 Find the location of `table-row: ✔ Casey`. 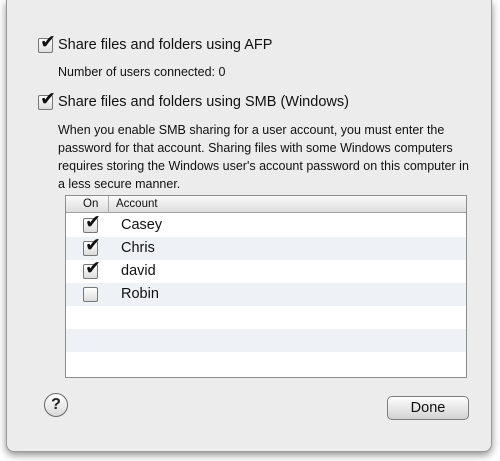

table-row: ✔ Casey is located at coordinates (266, 225).